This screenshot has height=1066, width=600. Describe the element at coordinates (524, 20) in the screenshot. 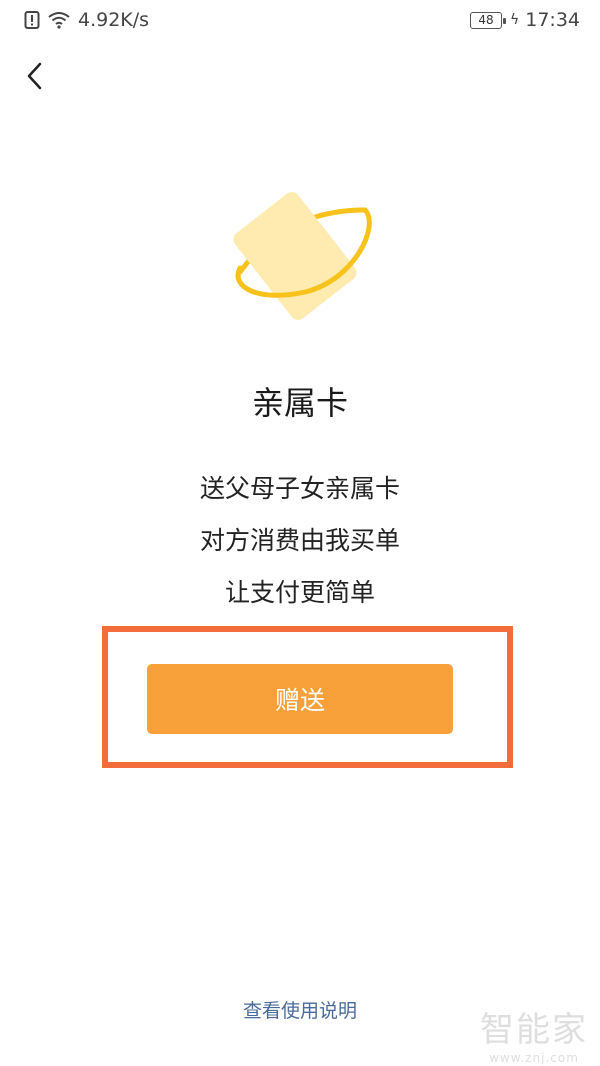

I see `status-right: 48 ϟ 17:34` at that location.